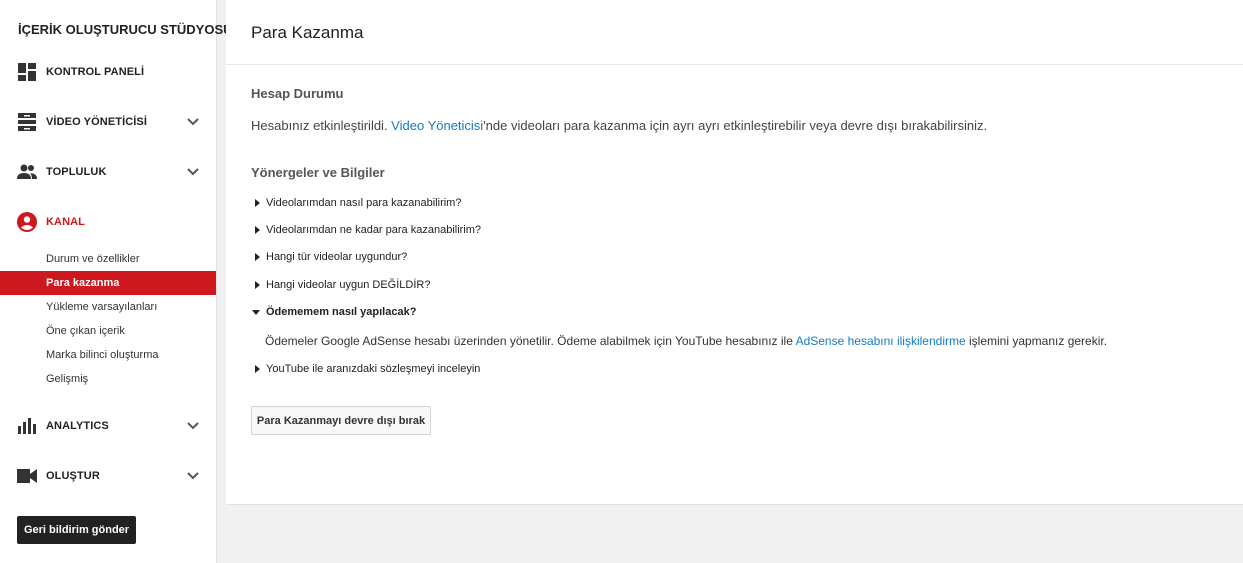  Describe the element at coordinates (341, 312) in the screenshot. I see `faq-question: Ödememem nasıl yapılacak?` at that location.